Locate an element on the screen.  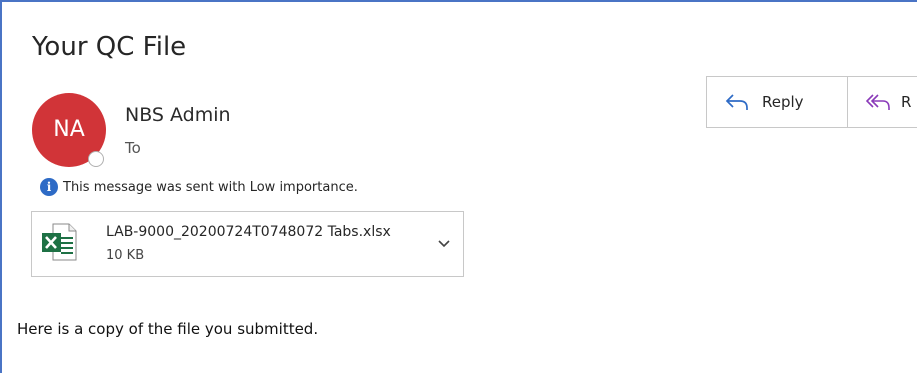
reply-button: Reply is located at coordinates (777, 102).